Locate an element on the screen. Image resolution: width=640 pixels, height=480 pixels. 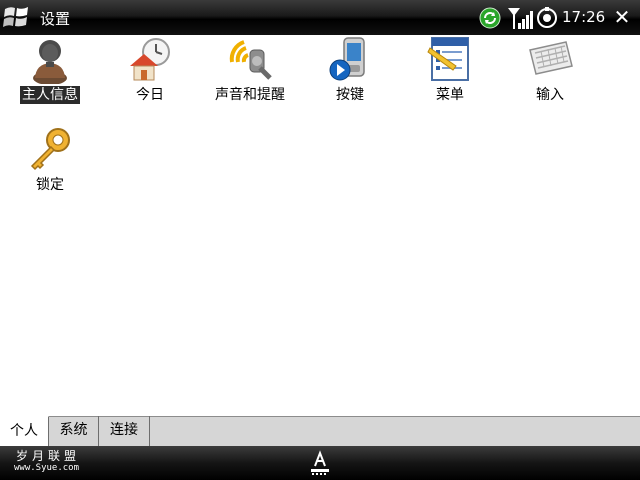
tab-personal: 个人 is located at coordinates (24, 431).